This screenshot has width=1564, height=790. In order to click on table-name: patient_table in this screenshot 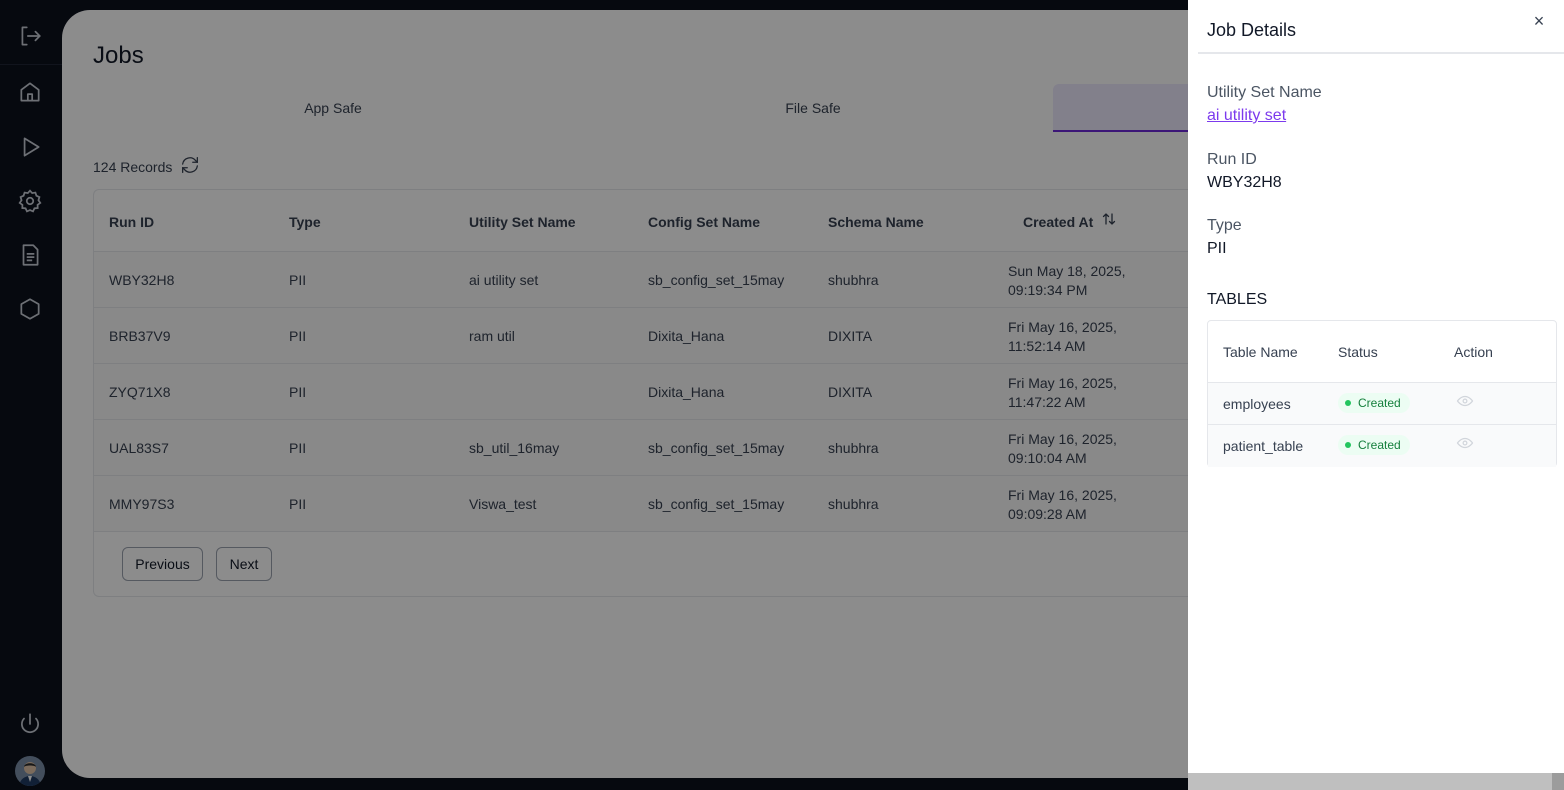, I will do `click(1263, 446)`.